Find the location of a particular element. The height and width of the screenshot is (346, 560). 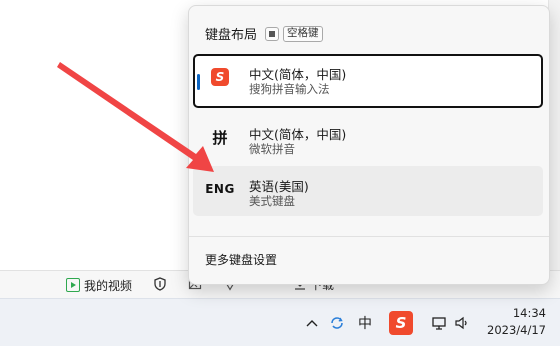

sogou-tray-button: S is located at coordinates (401, 322).